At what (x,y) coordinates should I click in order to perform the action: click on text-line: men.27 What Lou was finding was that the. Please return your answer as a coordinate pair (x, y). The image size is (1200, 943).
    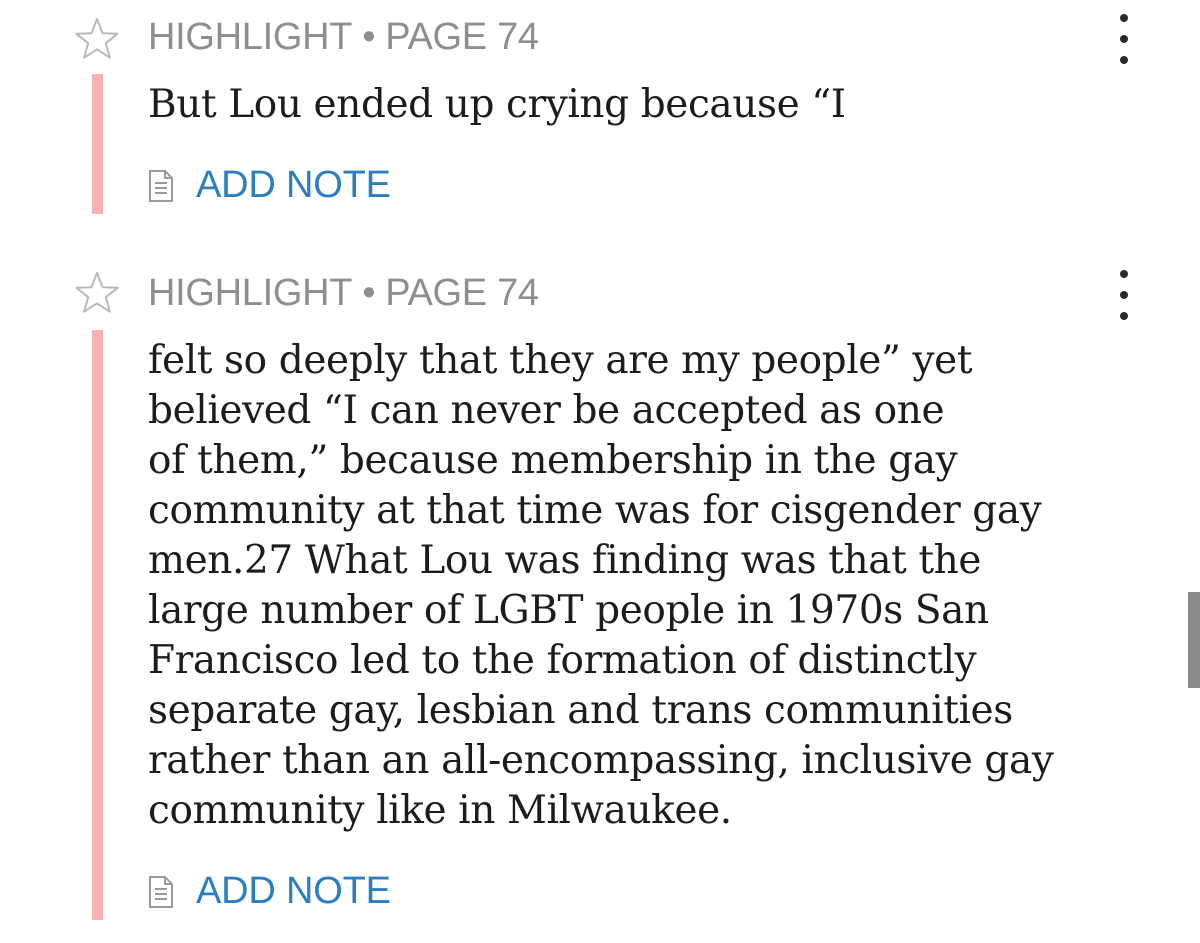
    Looking at the image, I should click on (565, 560).